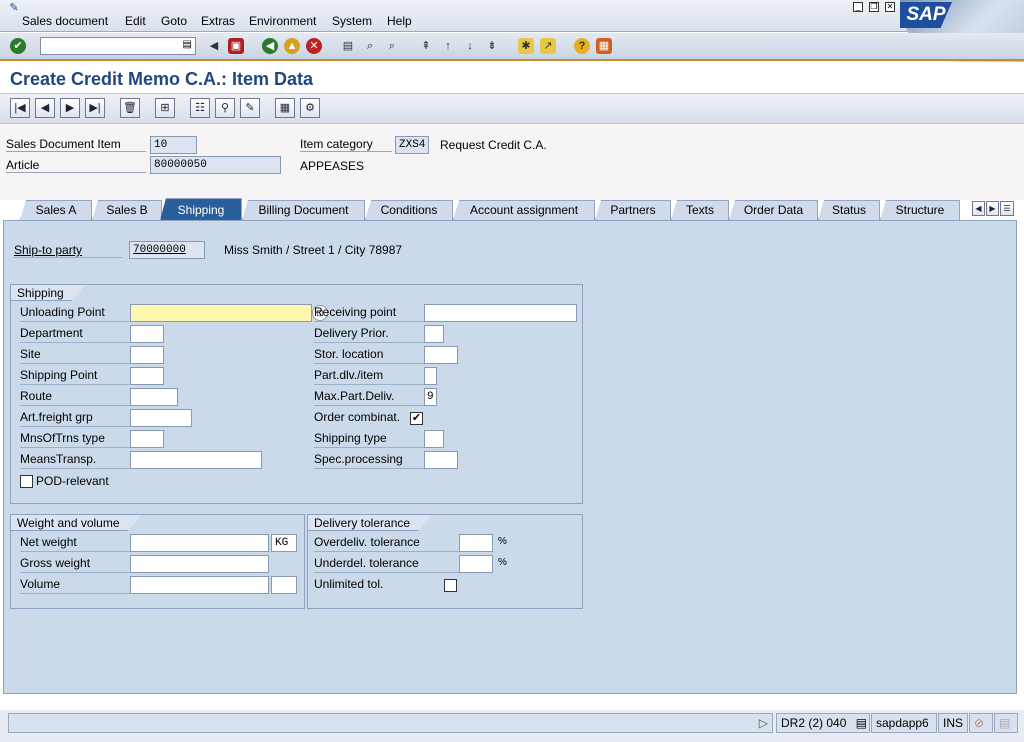 The image size is (1024, 742). What do you see at coordinates (978, 208) in the screenshot?
I see `tab-scroll-left-icon: ◀` at bounding box center [978, 208].